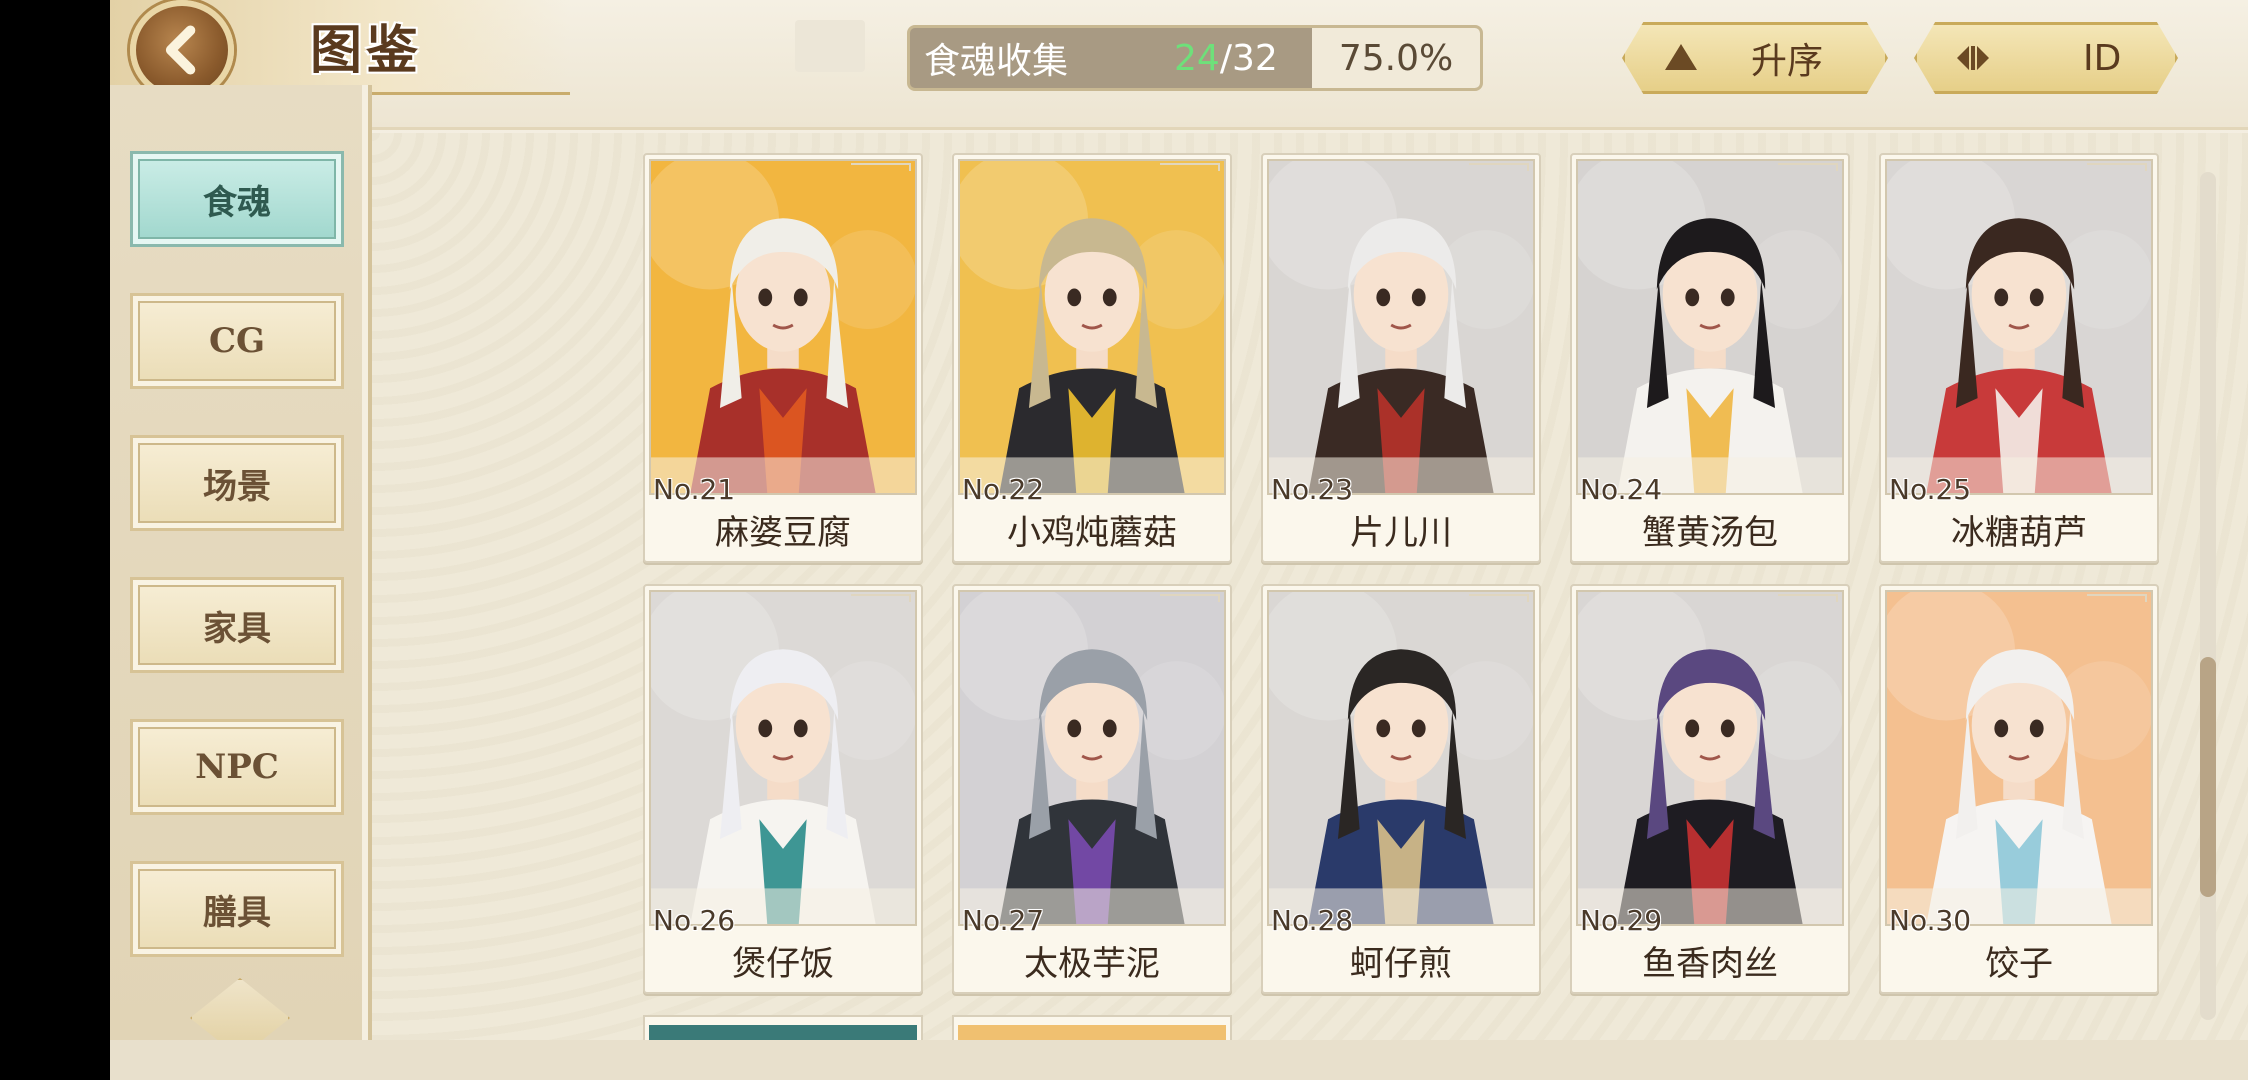 The height and width of the screenshot is (1080, 2248). I want to click on card-number: No.22, so click(1003, 489).